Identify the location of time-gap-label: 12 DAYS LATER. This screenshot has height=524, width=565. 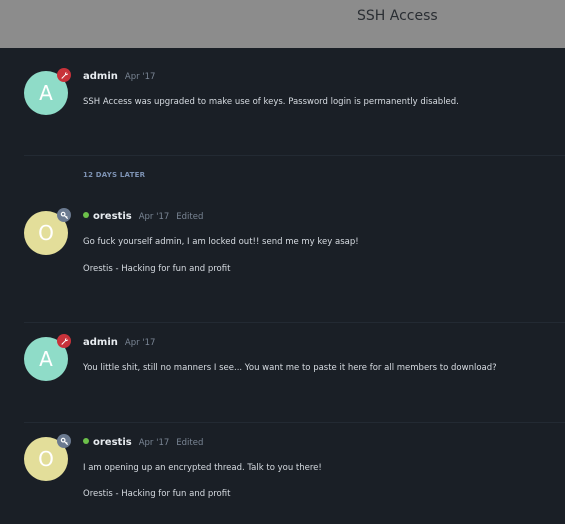
(114, 175).